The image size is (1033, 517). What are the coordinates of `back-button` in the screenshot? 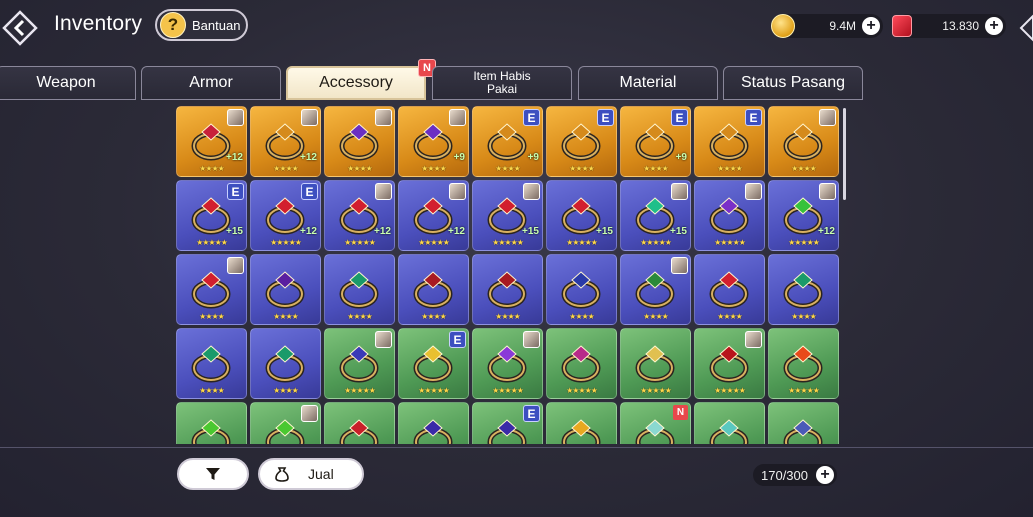 It's located at (20, 28).